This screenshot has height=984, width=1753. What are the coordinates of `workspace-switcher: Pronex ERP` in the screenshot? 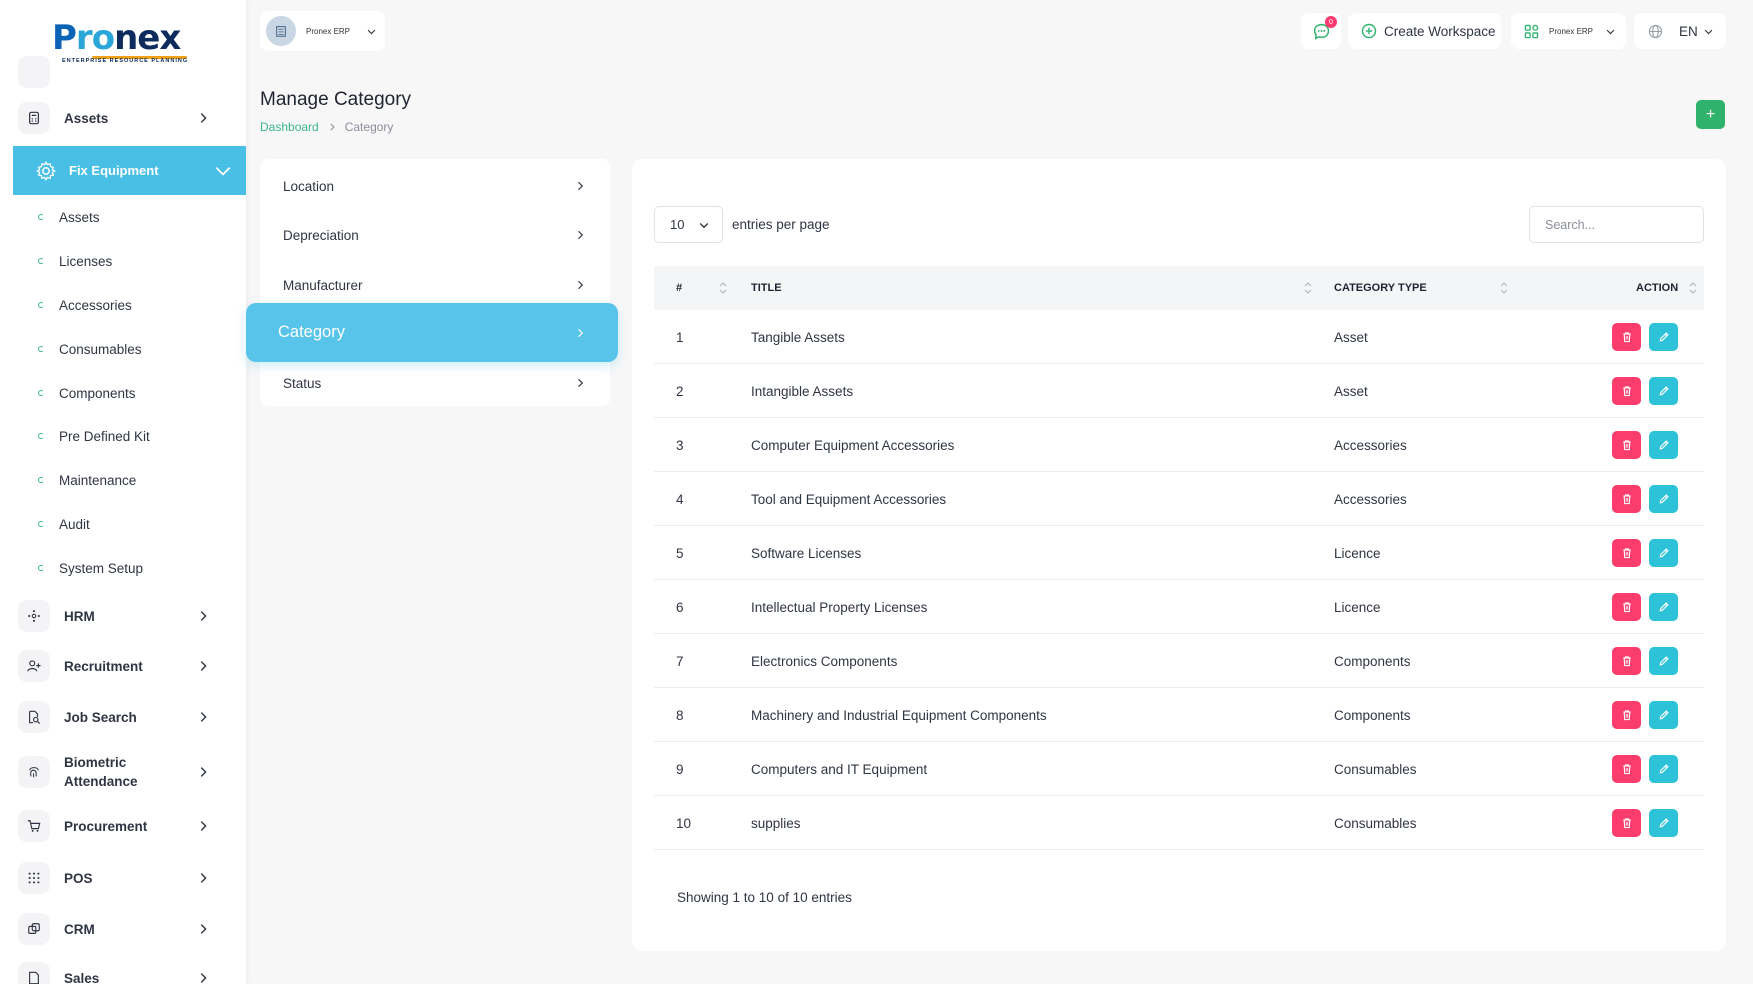 It's located at (322, 31).